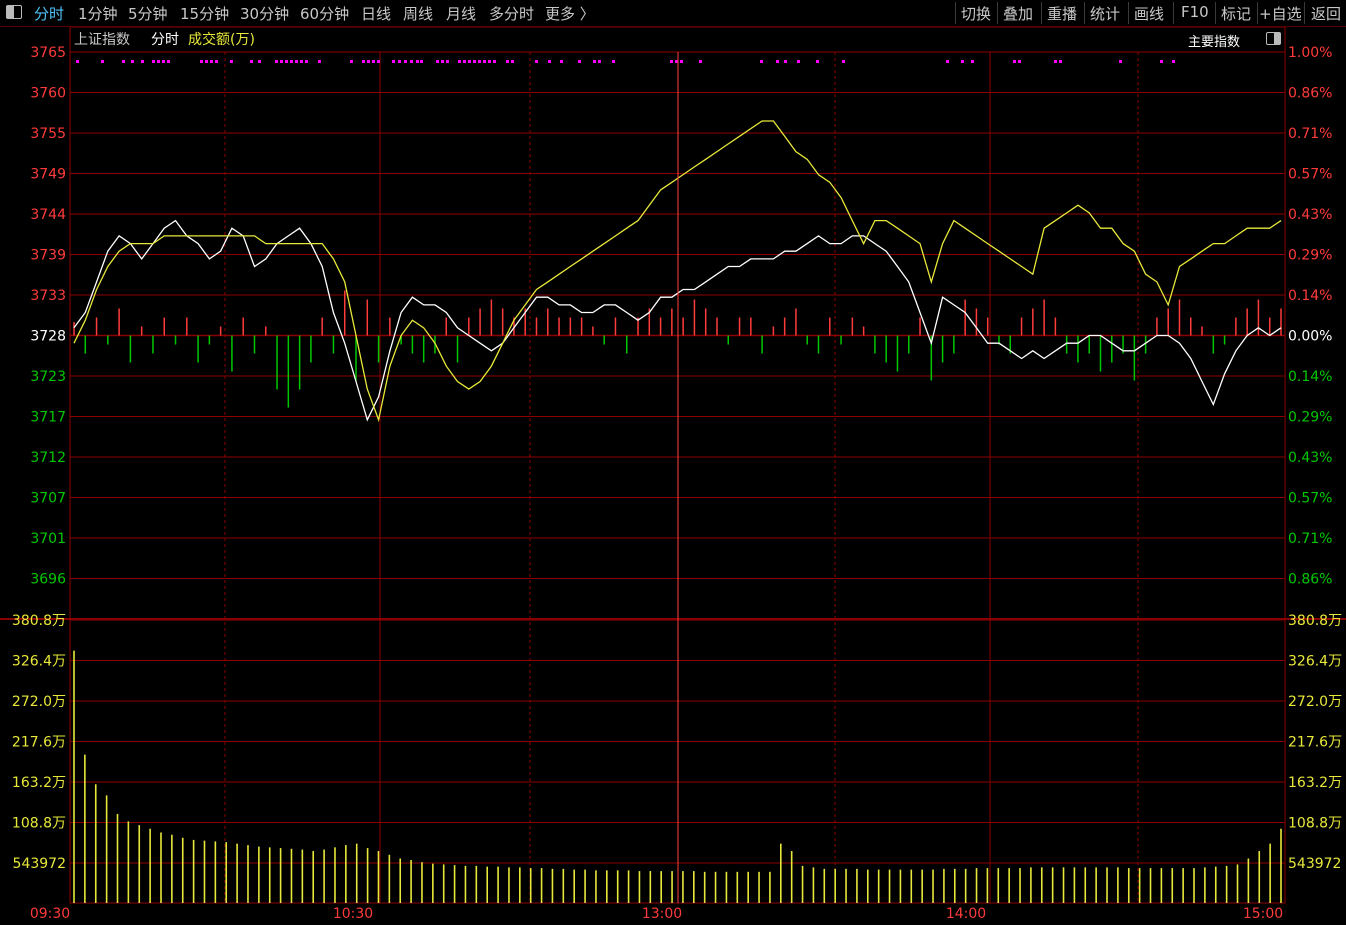 The height and width of the screenshot is (925, 1346). What do you see at coordinates (1310, 256) in the screenshot?
I see `pct-tick-label: 0.29%` at bounding box center [1310, 256].